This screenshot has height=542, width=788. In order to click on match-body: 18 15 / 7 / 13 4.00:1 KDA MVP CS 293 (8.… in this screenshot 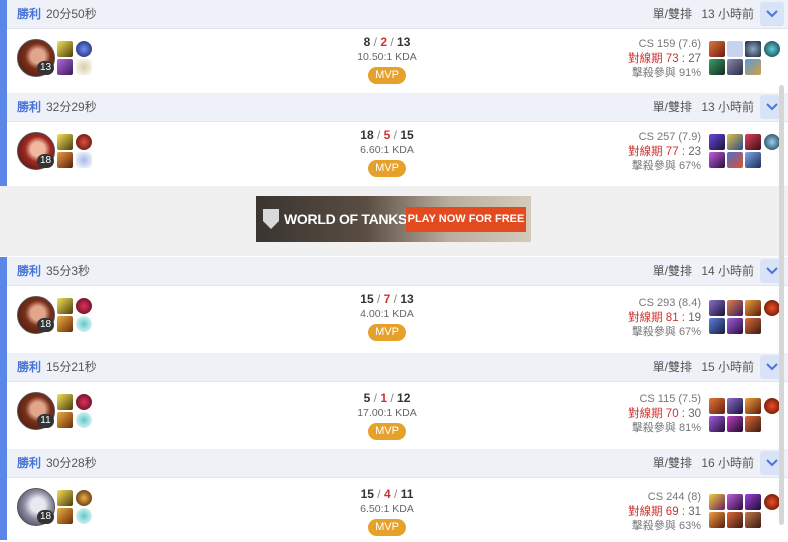, I will do `click(397, 318)`.